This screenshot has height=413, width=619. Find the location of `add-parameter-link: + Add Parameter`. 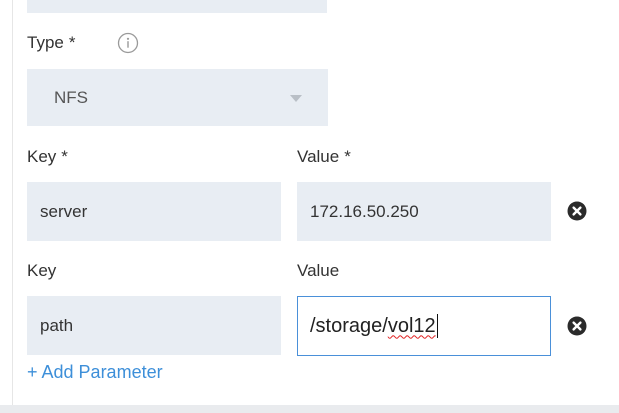

add-parameter-link: + Add Parameter is located at coordinates (95, 372).